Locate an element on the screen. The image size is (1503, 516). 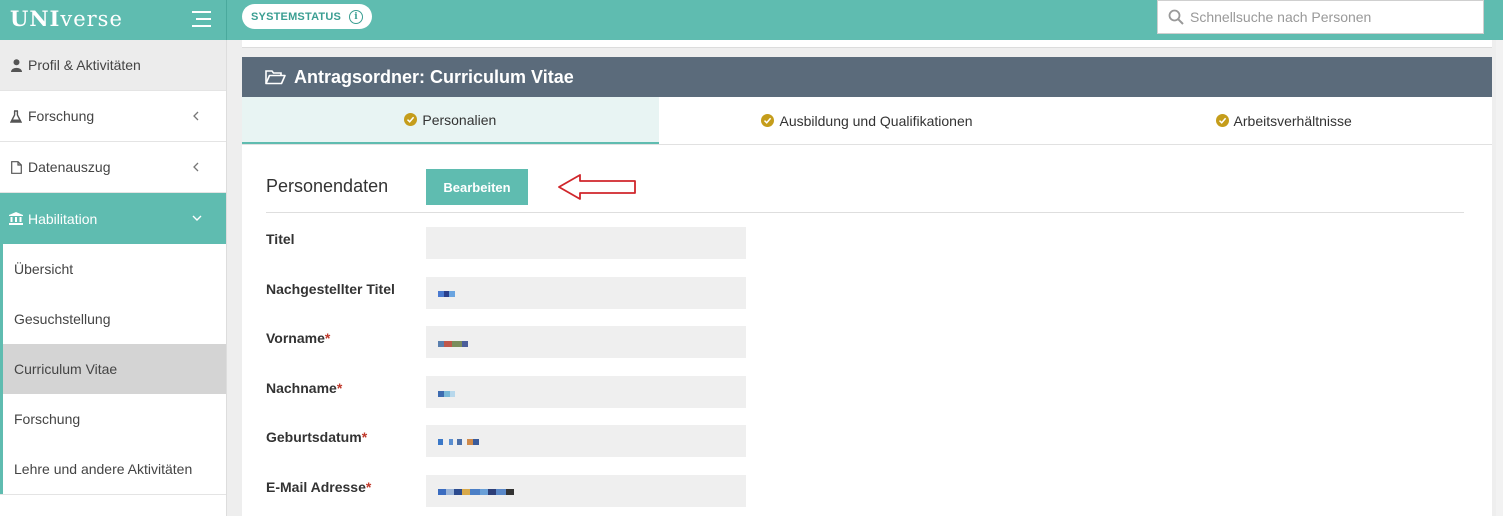
sidebar-item-research: Forschung is located at coordinates (113, 116).